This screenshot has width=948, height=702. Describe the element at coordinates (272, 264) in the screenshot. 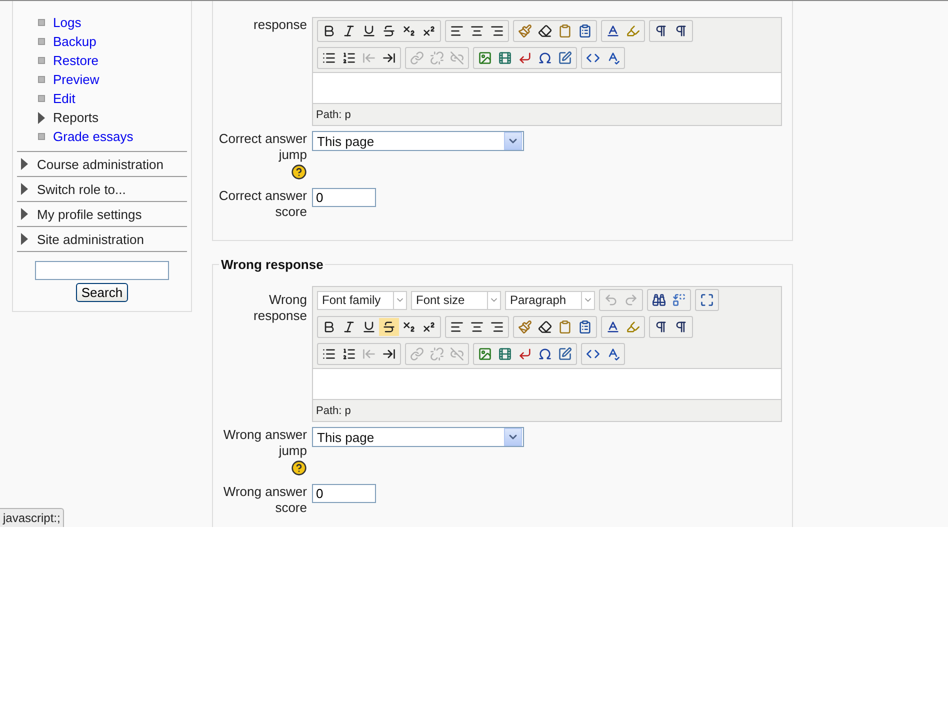

I see `section-title: Wrong response` at that location.